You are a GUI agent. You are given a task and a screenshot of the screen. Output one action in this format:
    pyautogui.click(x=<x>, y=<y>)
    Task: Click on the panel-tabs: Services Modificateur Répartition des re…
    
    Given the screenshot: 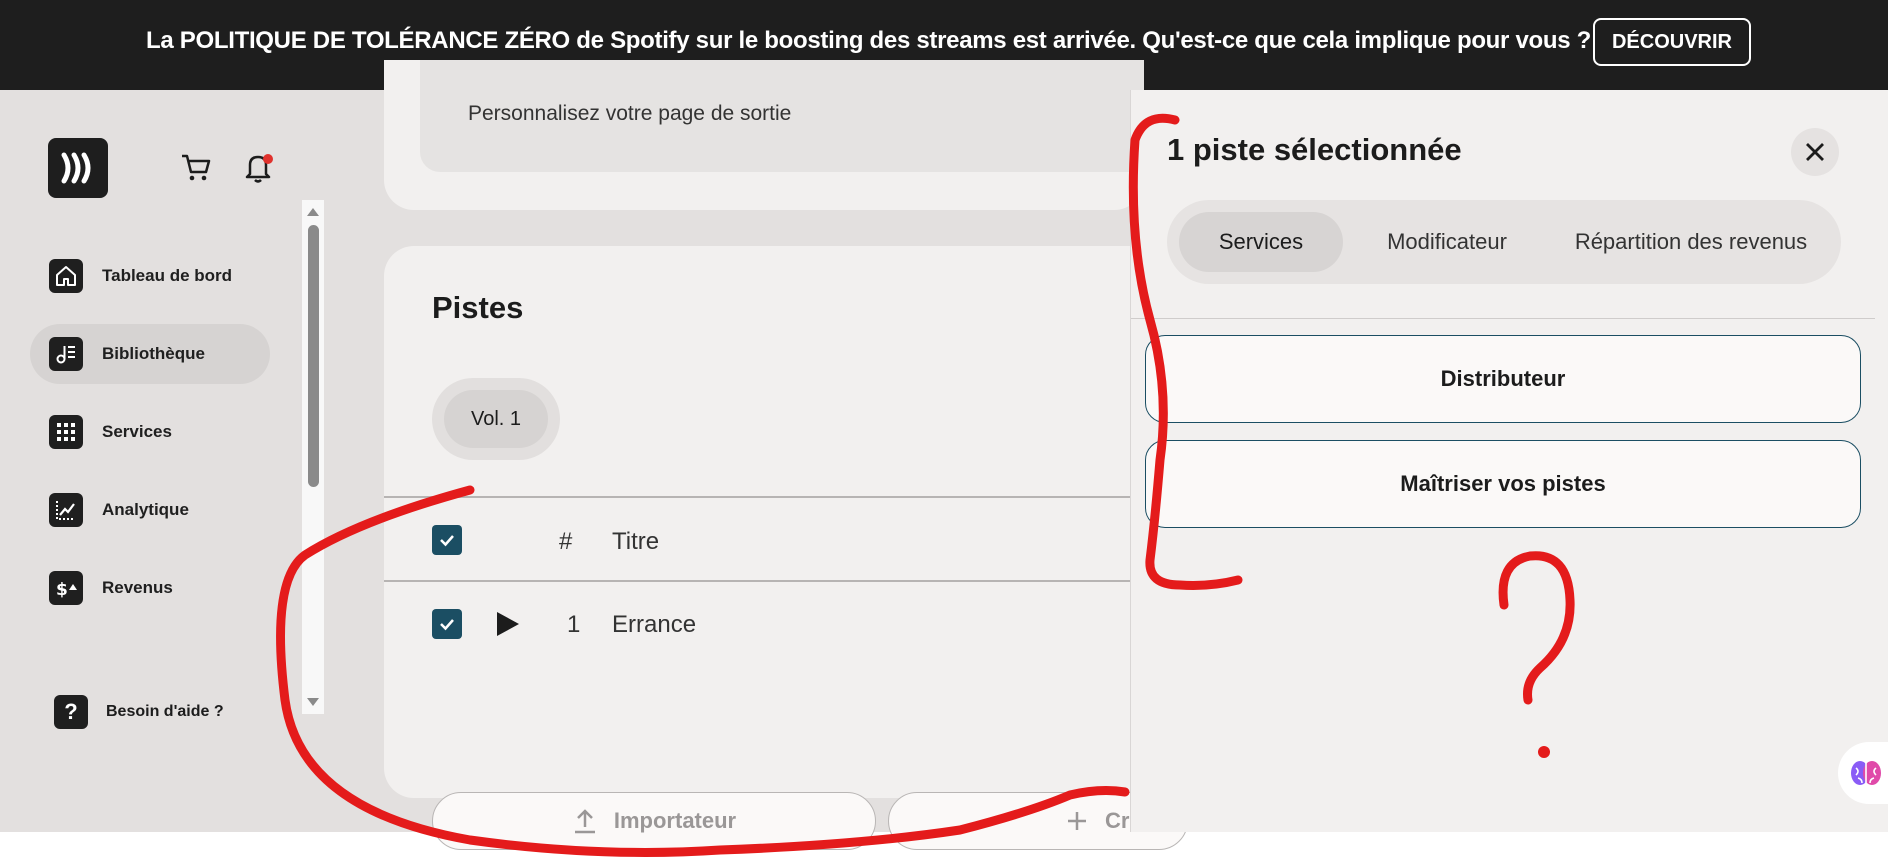 What is the action you would take?
    pyautogui.click(x=1504, y=242)
    